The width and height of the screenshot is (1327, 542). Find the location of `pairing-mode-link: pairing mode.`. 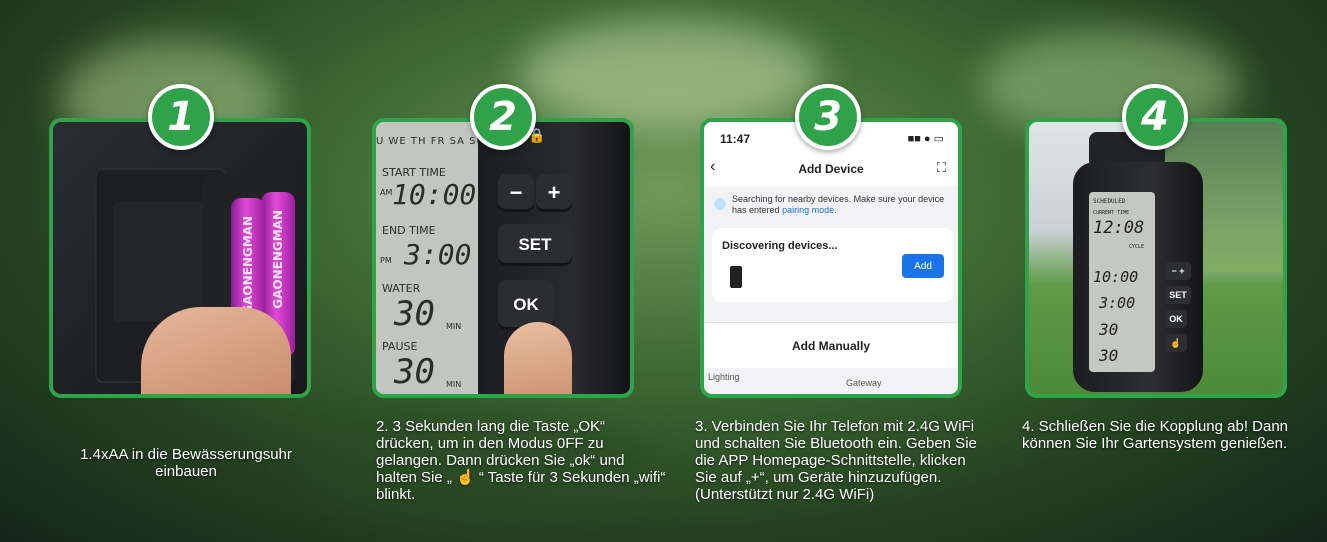

pairing-mode-link: pairing mode. is located at coordinates (809, 210).